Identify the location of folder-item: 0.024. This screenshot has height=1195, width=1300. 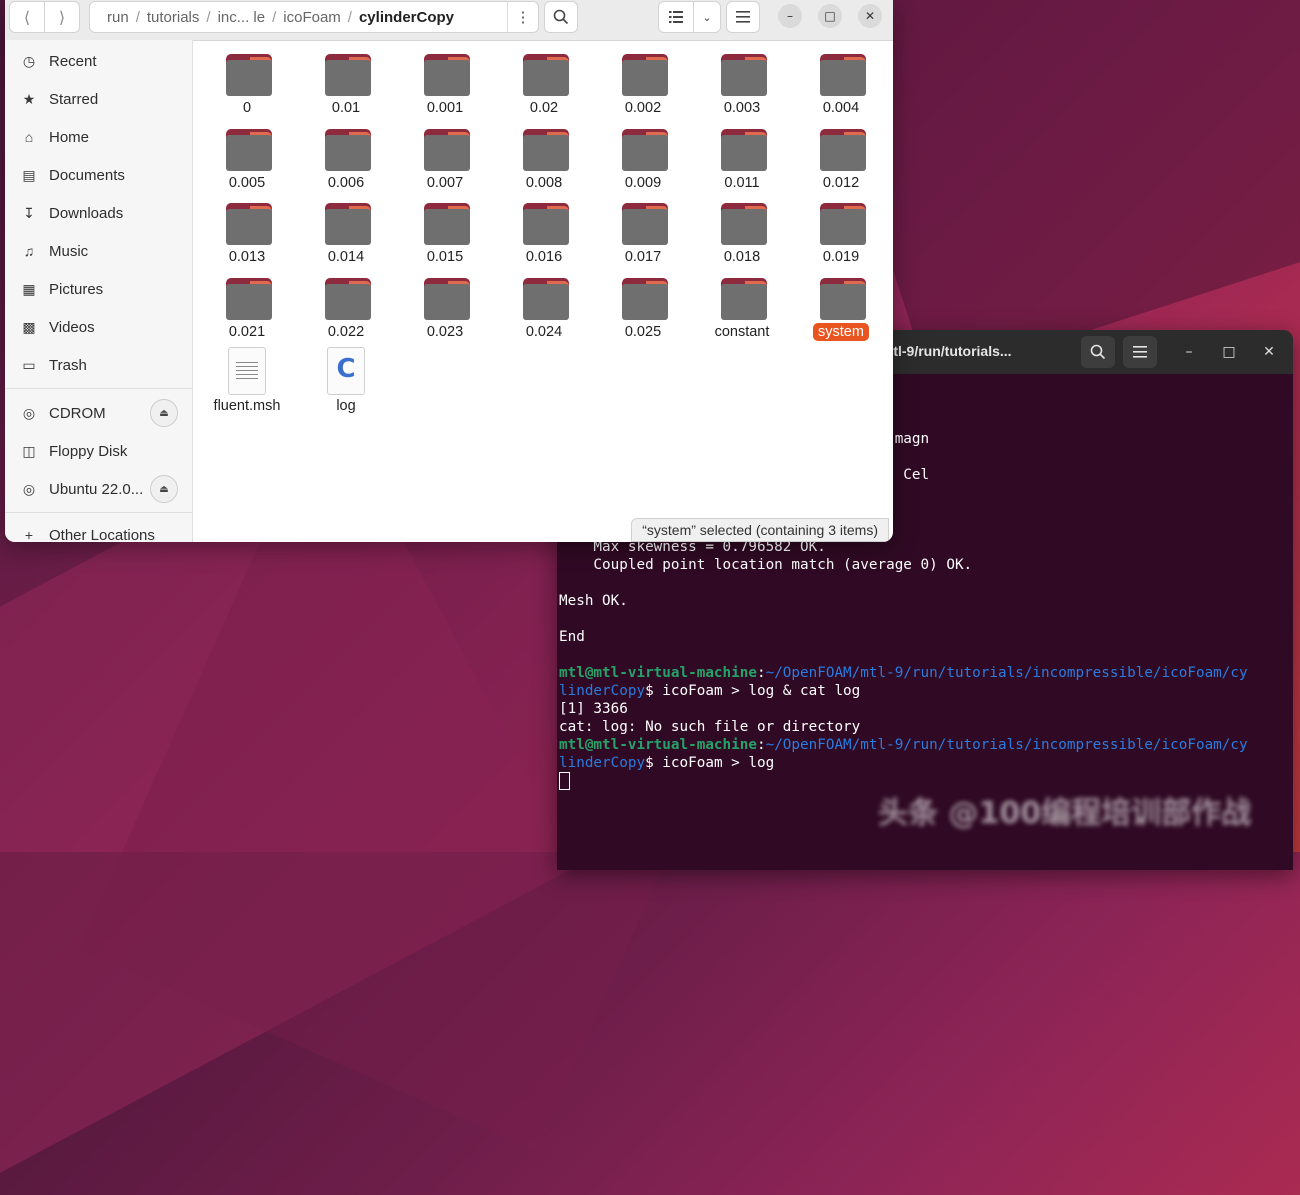
(544, 306).